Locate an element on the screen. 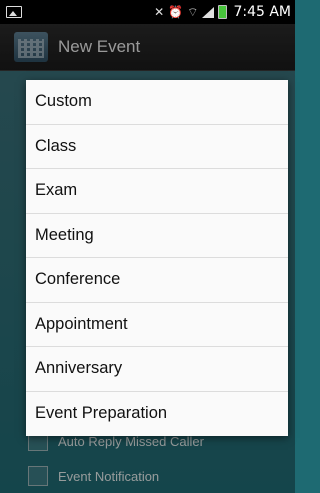  battery-icon is located at coordinates (223, 12).